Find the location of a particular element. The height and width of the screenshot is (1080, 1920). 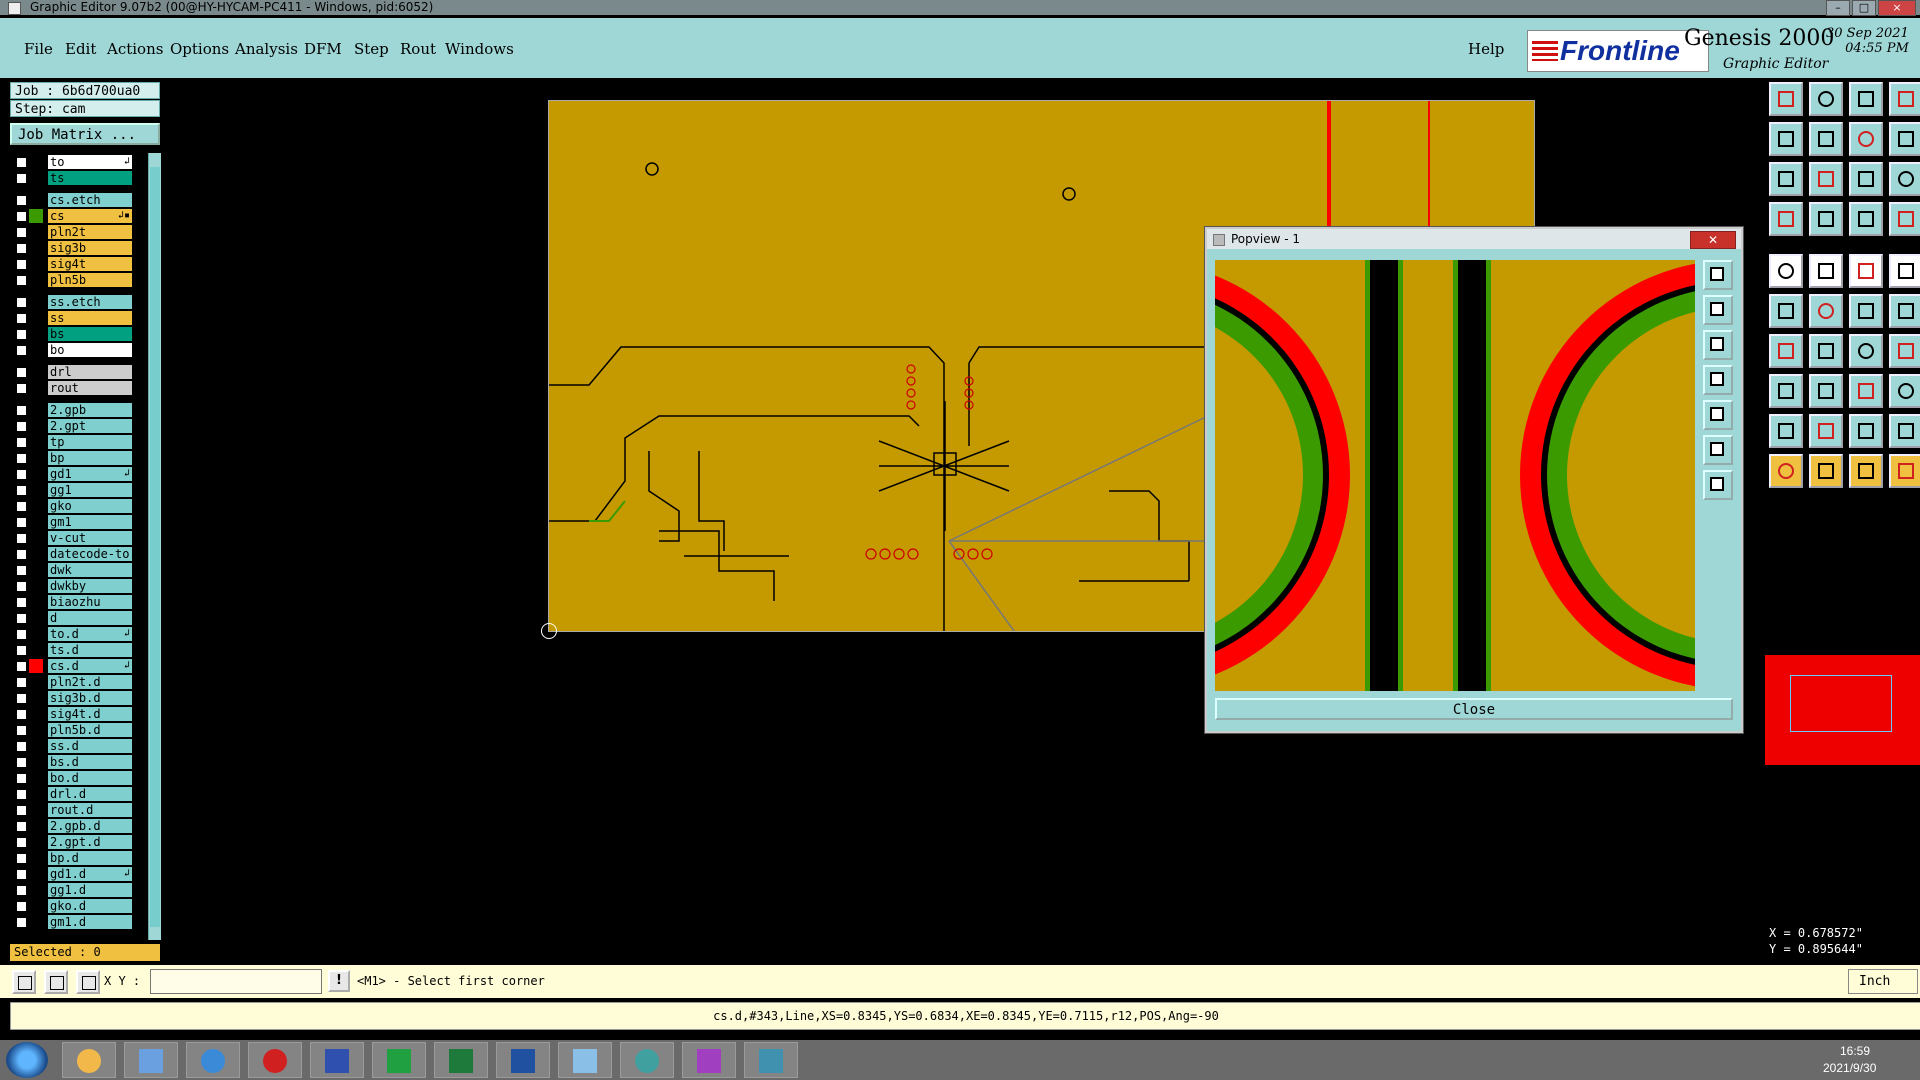

layer-row: bp.d is located at coordinates (72, 858).